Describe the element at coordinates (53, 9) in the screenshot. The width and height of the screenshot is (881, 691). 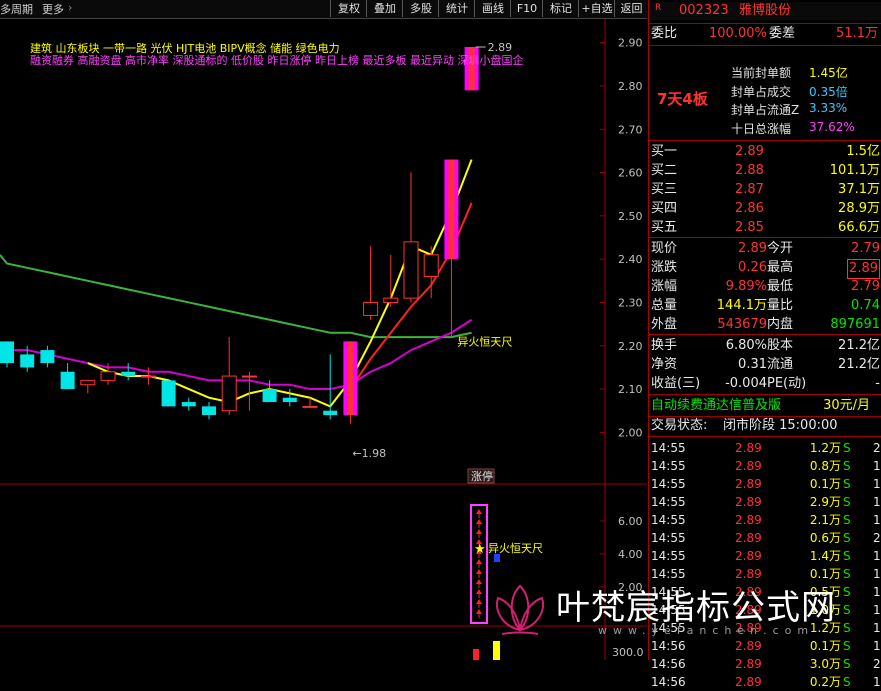
I see `more-menu: 更多` at that location.